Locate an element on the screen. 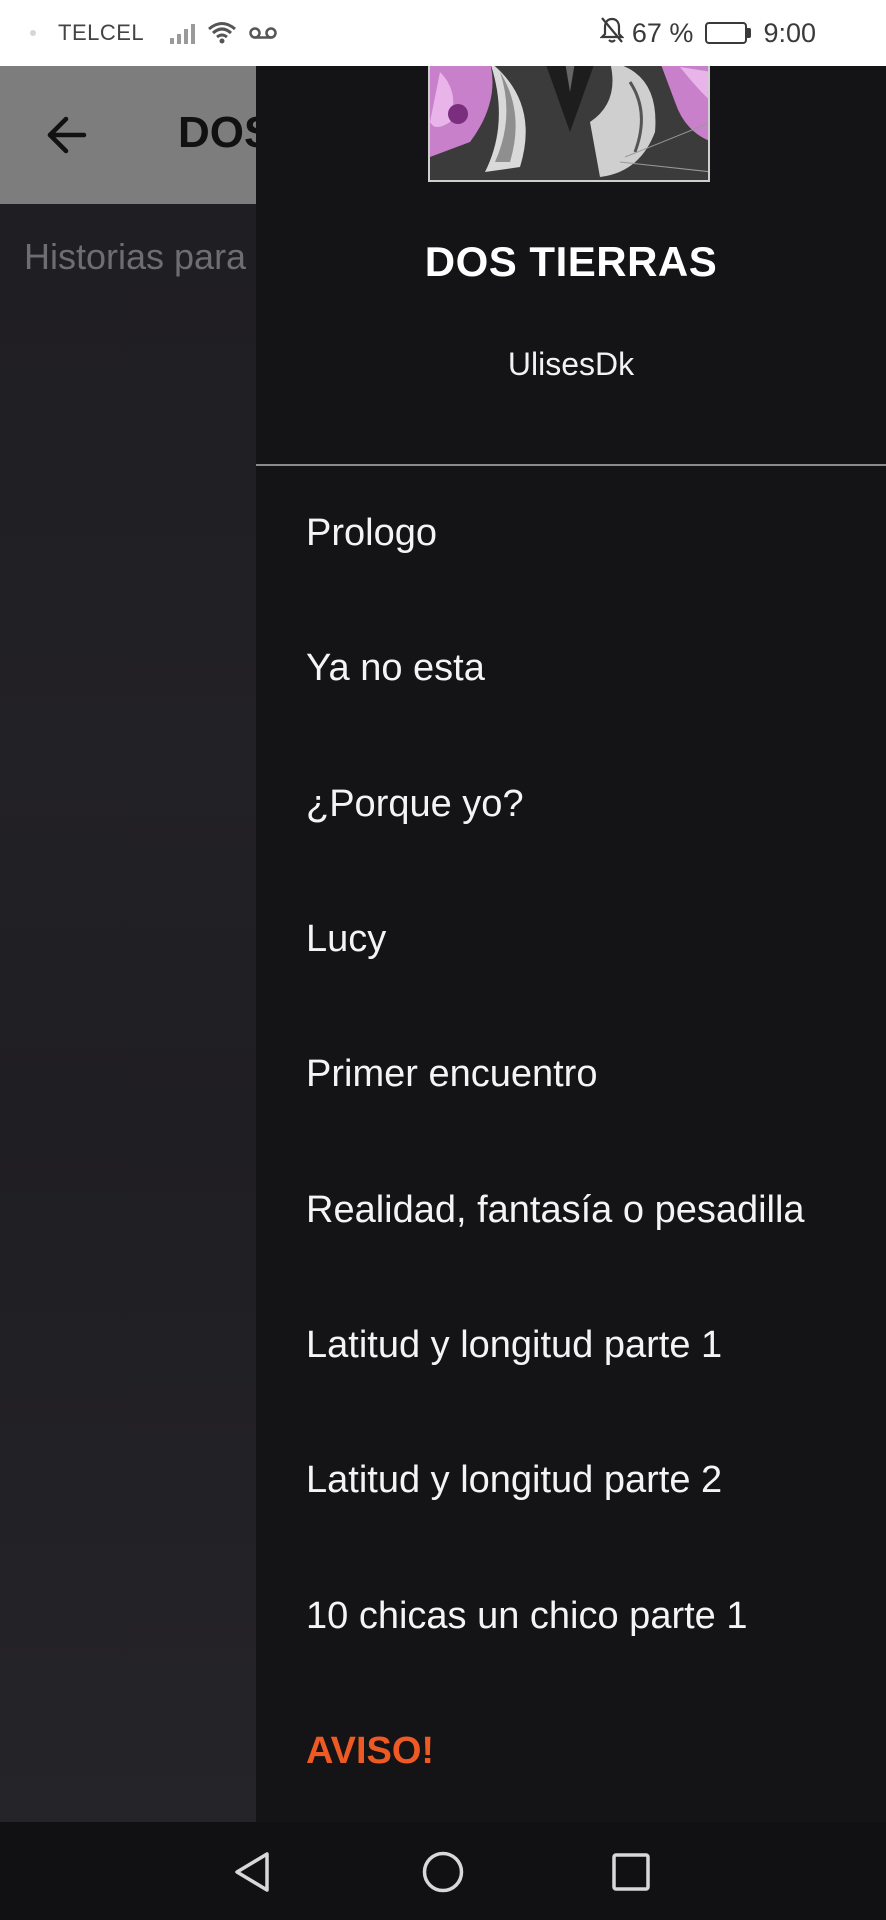 The width and height of the screenshot is (886, 1920). notification-dot-icon is located at coordinates (33, 33).